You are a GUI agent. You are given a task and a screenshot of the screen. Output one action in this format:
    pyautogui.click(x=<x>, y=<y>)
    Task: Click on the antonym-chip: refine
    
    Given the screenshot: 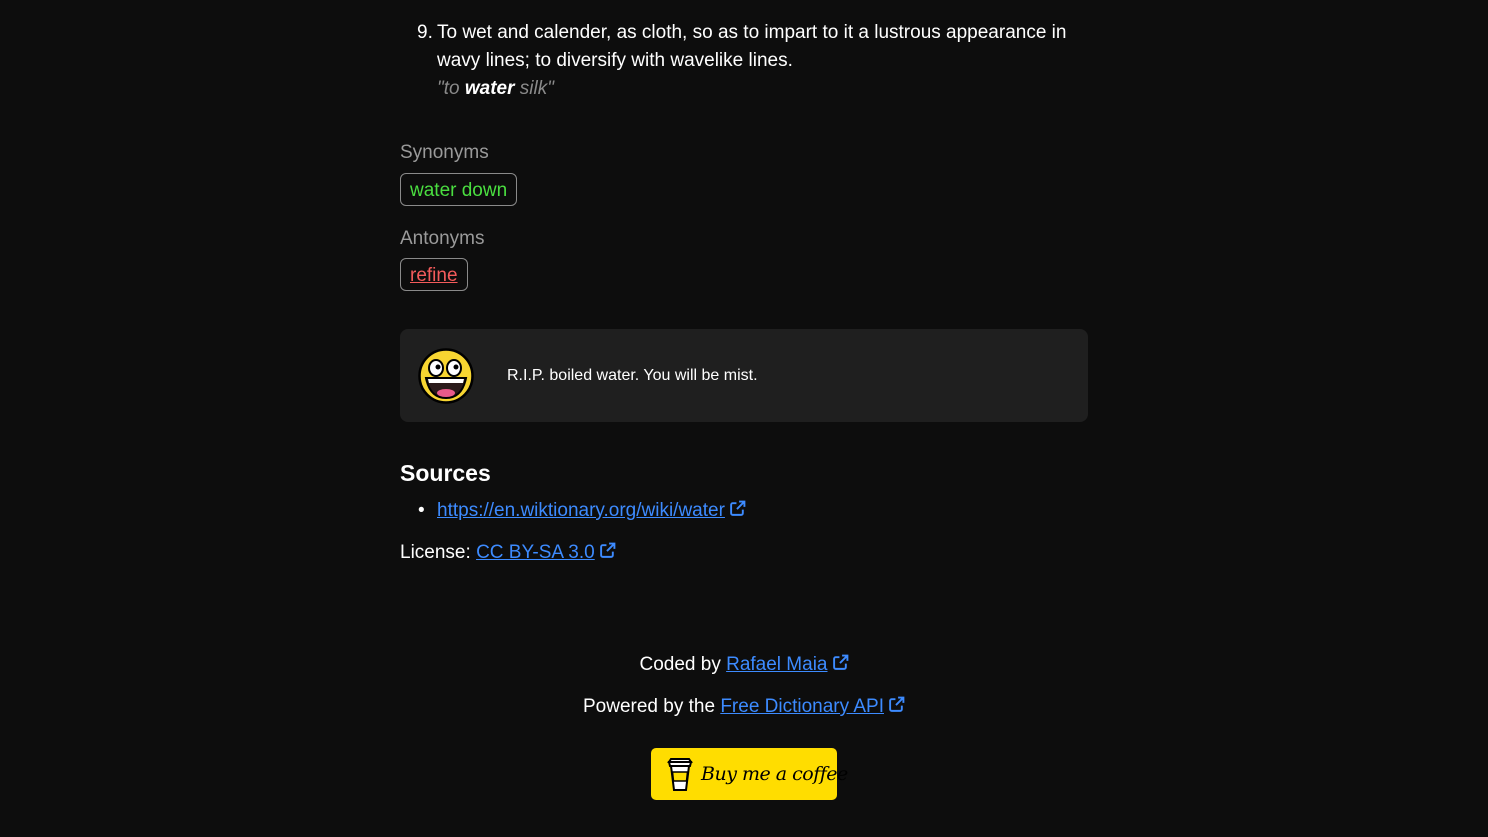 What is the action you would take?
    pyautogui.click(x=434, y=274)
    